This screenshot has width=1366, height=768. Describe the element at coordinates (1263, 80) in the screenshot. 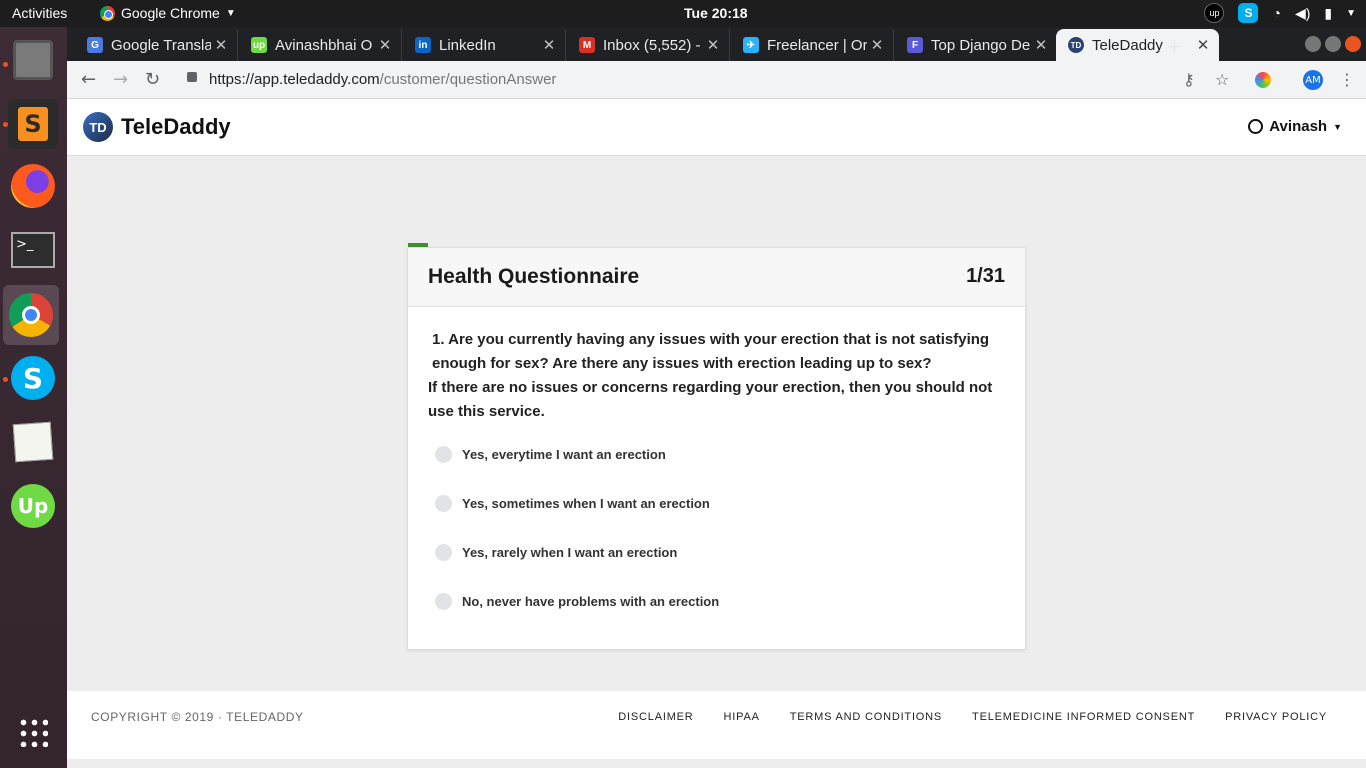

I see `extension-icon` at that location.